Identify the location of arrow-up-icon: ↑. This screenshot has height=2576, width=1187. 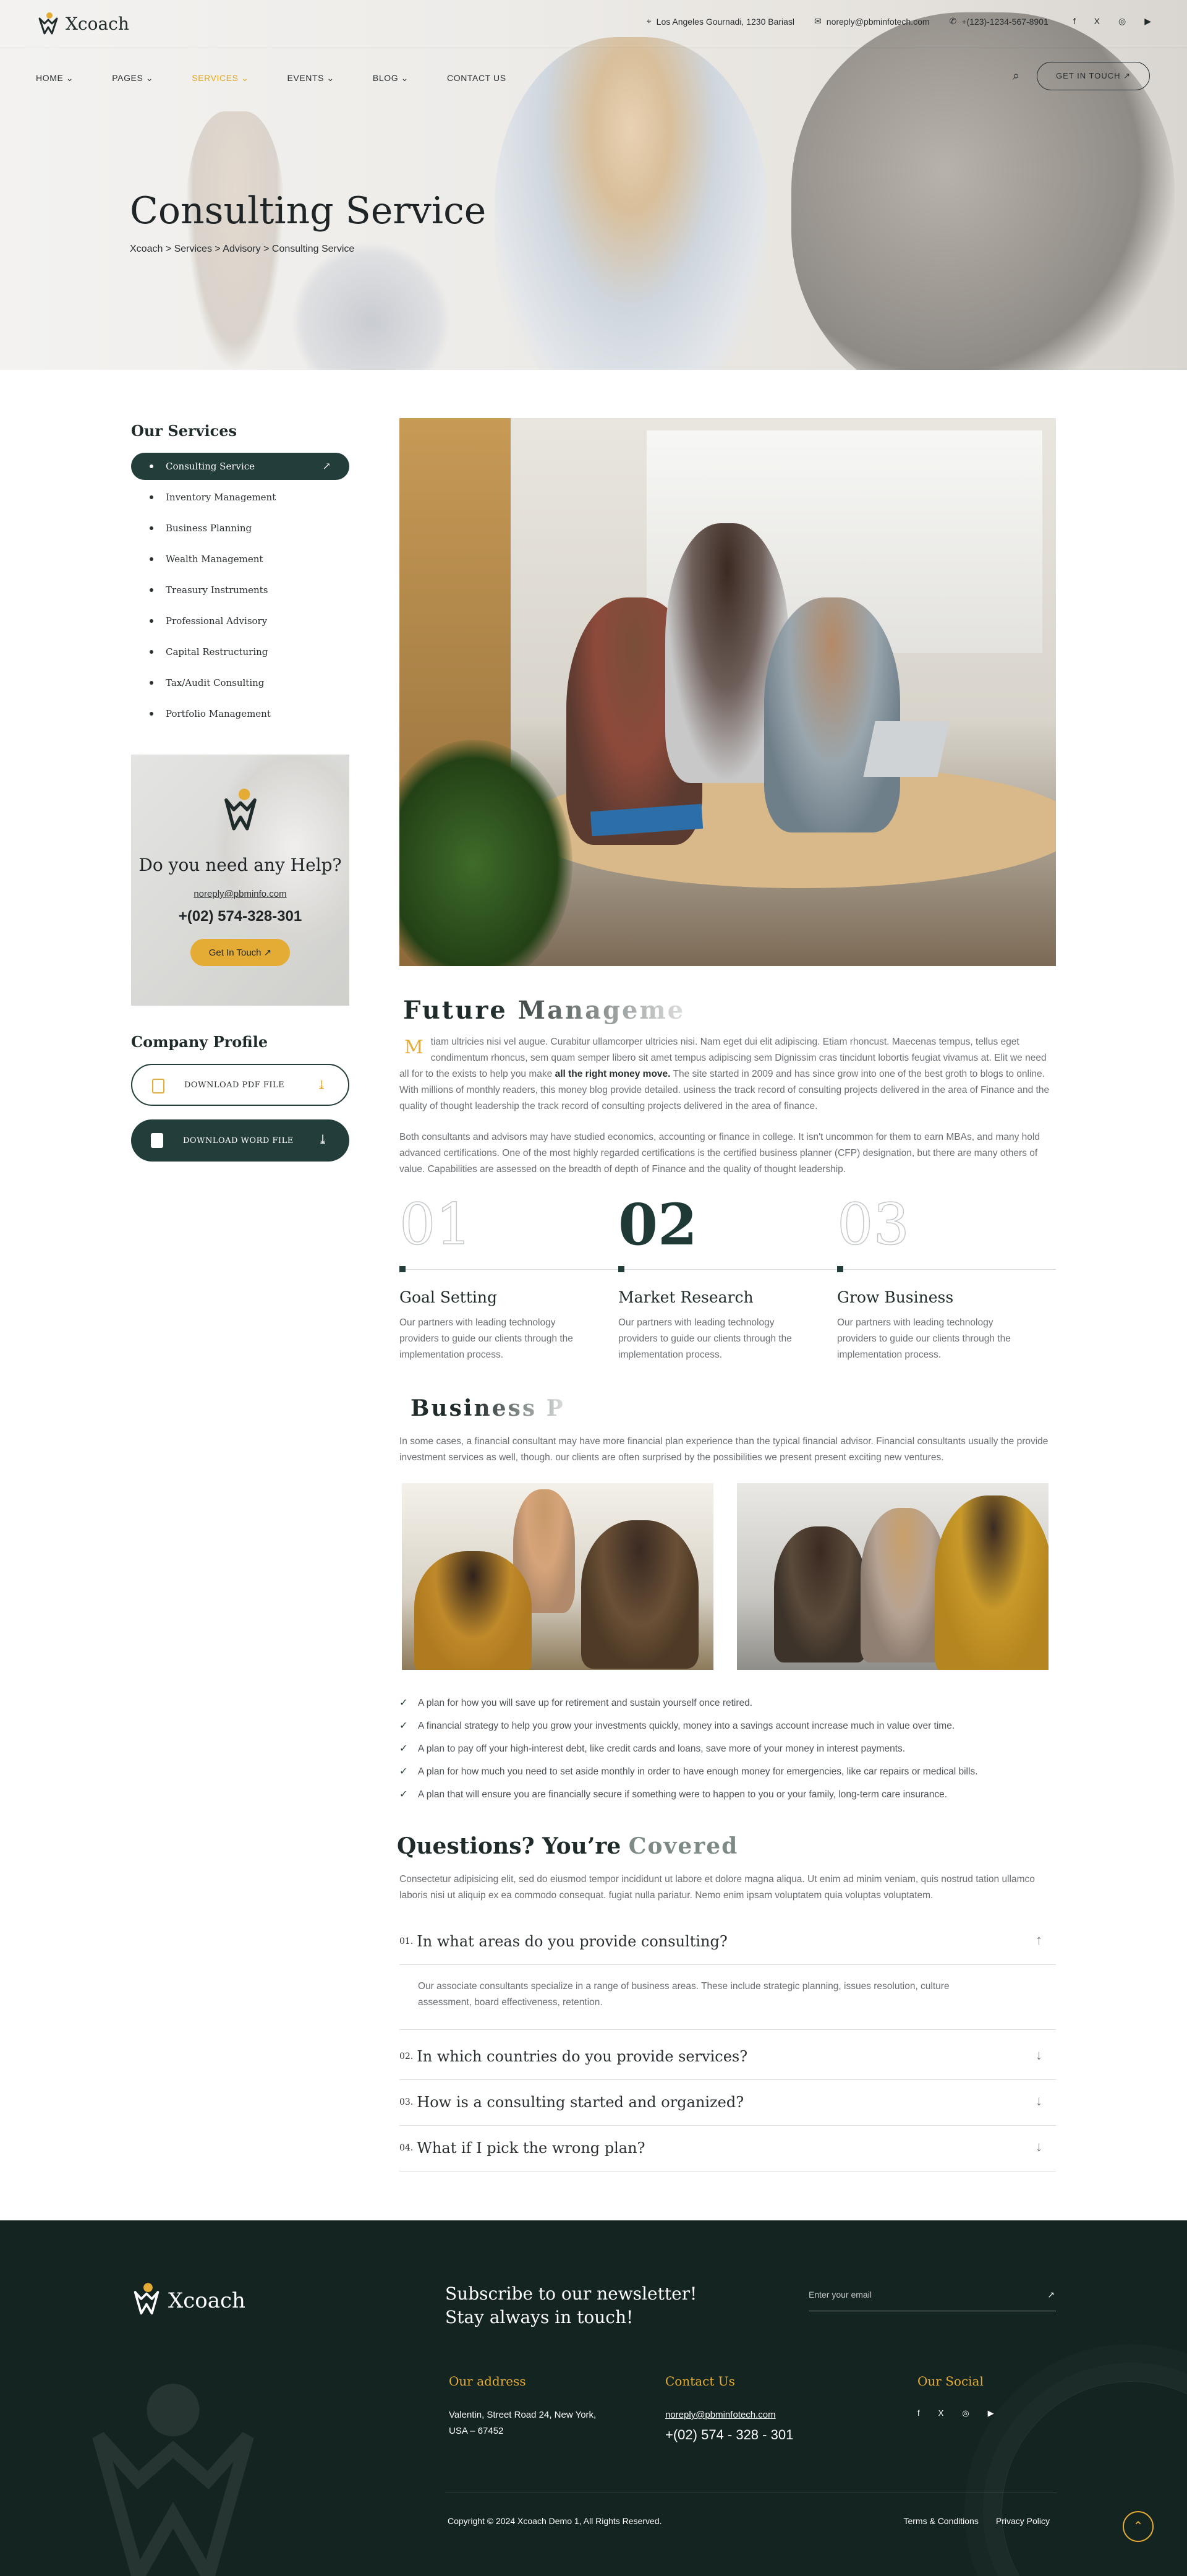
(1039, 1940).